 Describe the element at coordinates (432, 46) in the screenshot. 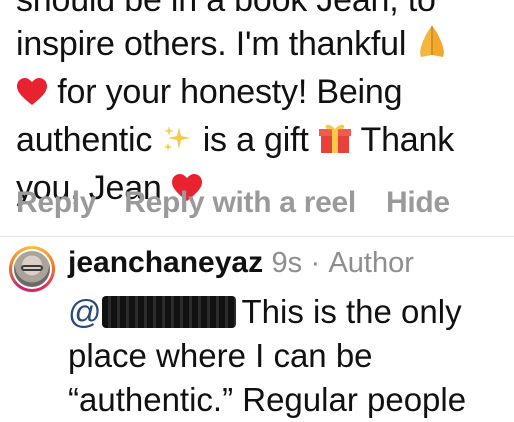

I see `folded-hands-icon` at that location.